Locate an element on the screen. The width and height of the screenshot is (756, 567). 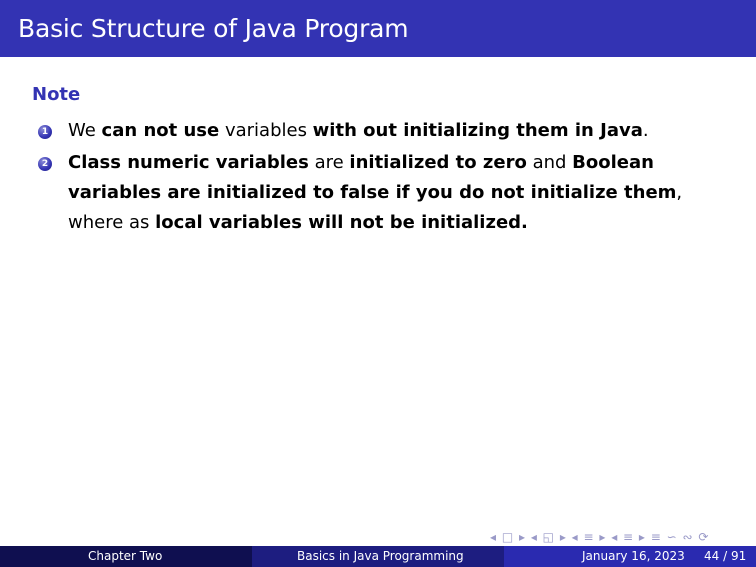
text-run: variables is located at coordinates (266, 130).